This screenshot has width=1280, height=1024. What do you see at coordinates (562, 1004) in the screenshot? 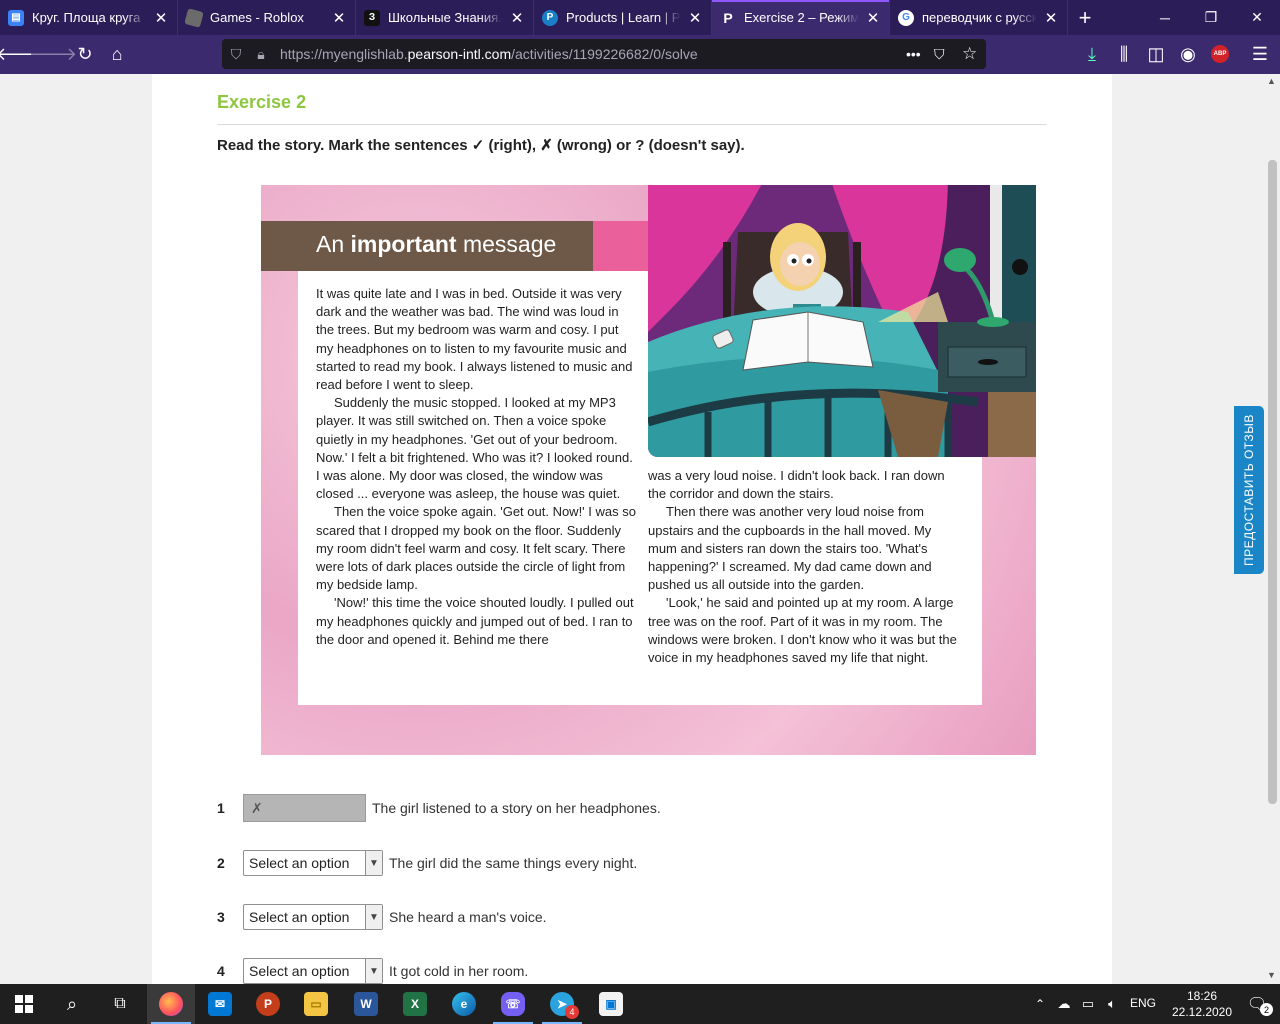
I see `telegram-icon: ➤ 4` at bounding box center [562, 1004].